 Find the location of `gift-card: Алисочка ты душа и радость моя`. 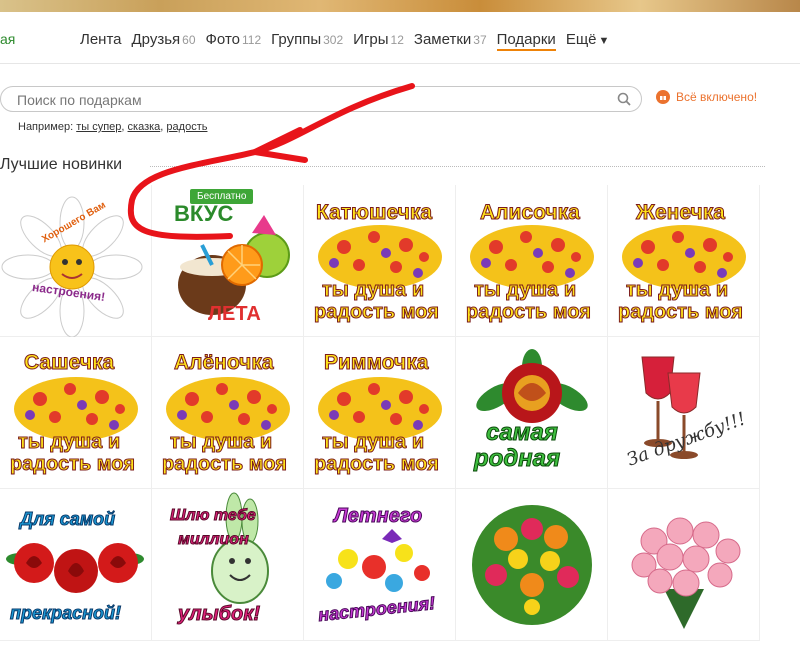

gift-card: Алисочка ты душа и радость моя is located at coordinates (532, 261).